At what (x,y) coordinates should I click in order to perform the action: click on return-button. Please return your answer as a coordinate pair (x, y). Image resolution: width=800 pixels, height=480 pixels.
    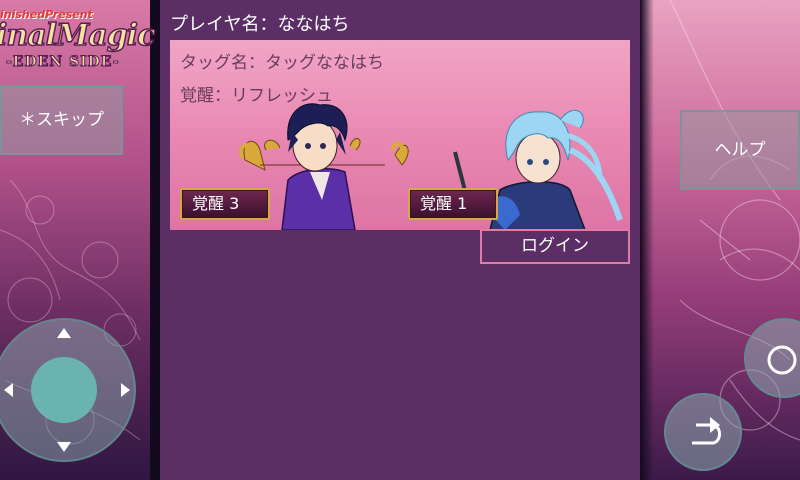
    Looking at the image, I should click on (703, 432).